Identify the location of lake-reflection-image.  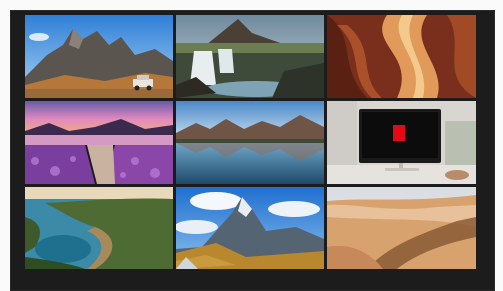
(250, 142).